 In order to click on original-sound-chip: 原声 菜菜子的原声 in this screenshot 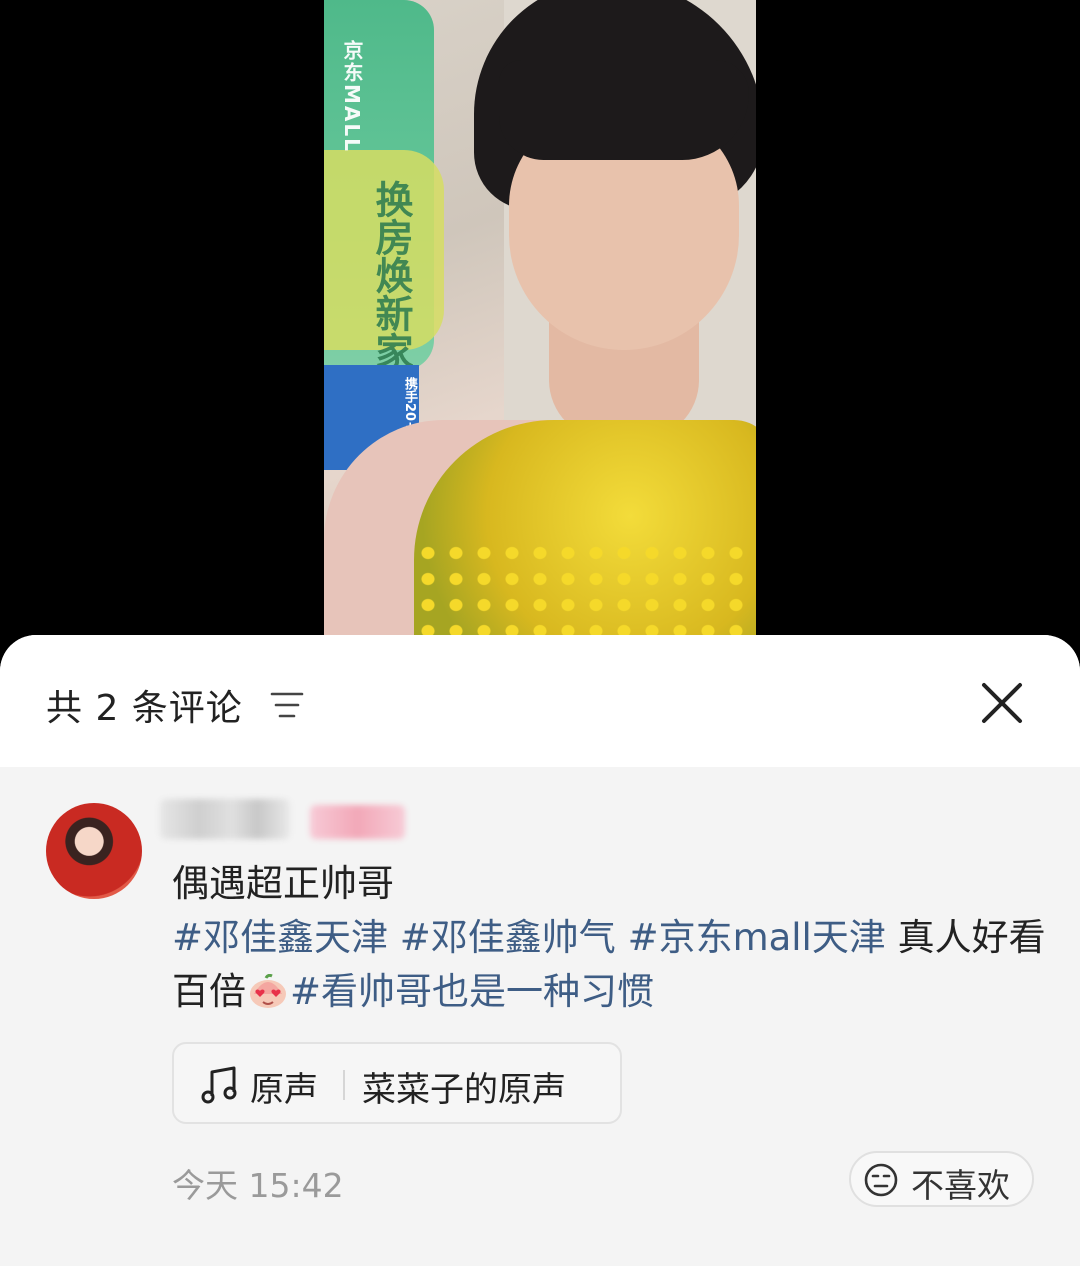, I will do `click(397, 1083)`.